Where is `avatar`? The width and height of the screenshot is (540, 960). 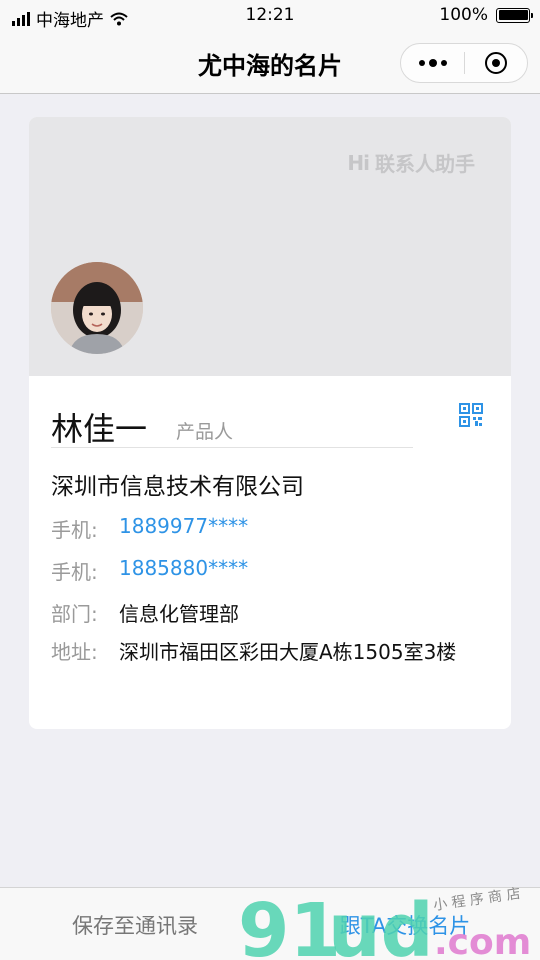
avatar is located at coordinates (97, 308).